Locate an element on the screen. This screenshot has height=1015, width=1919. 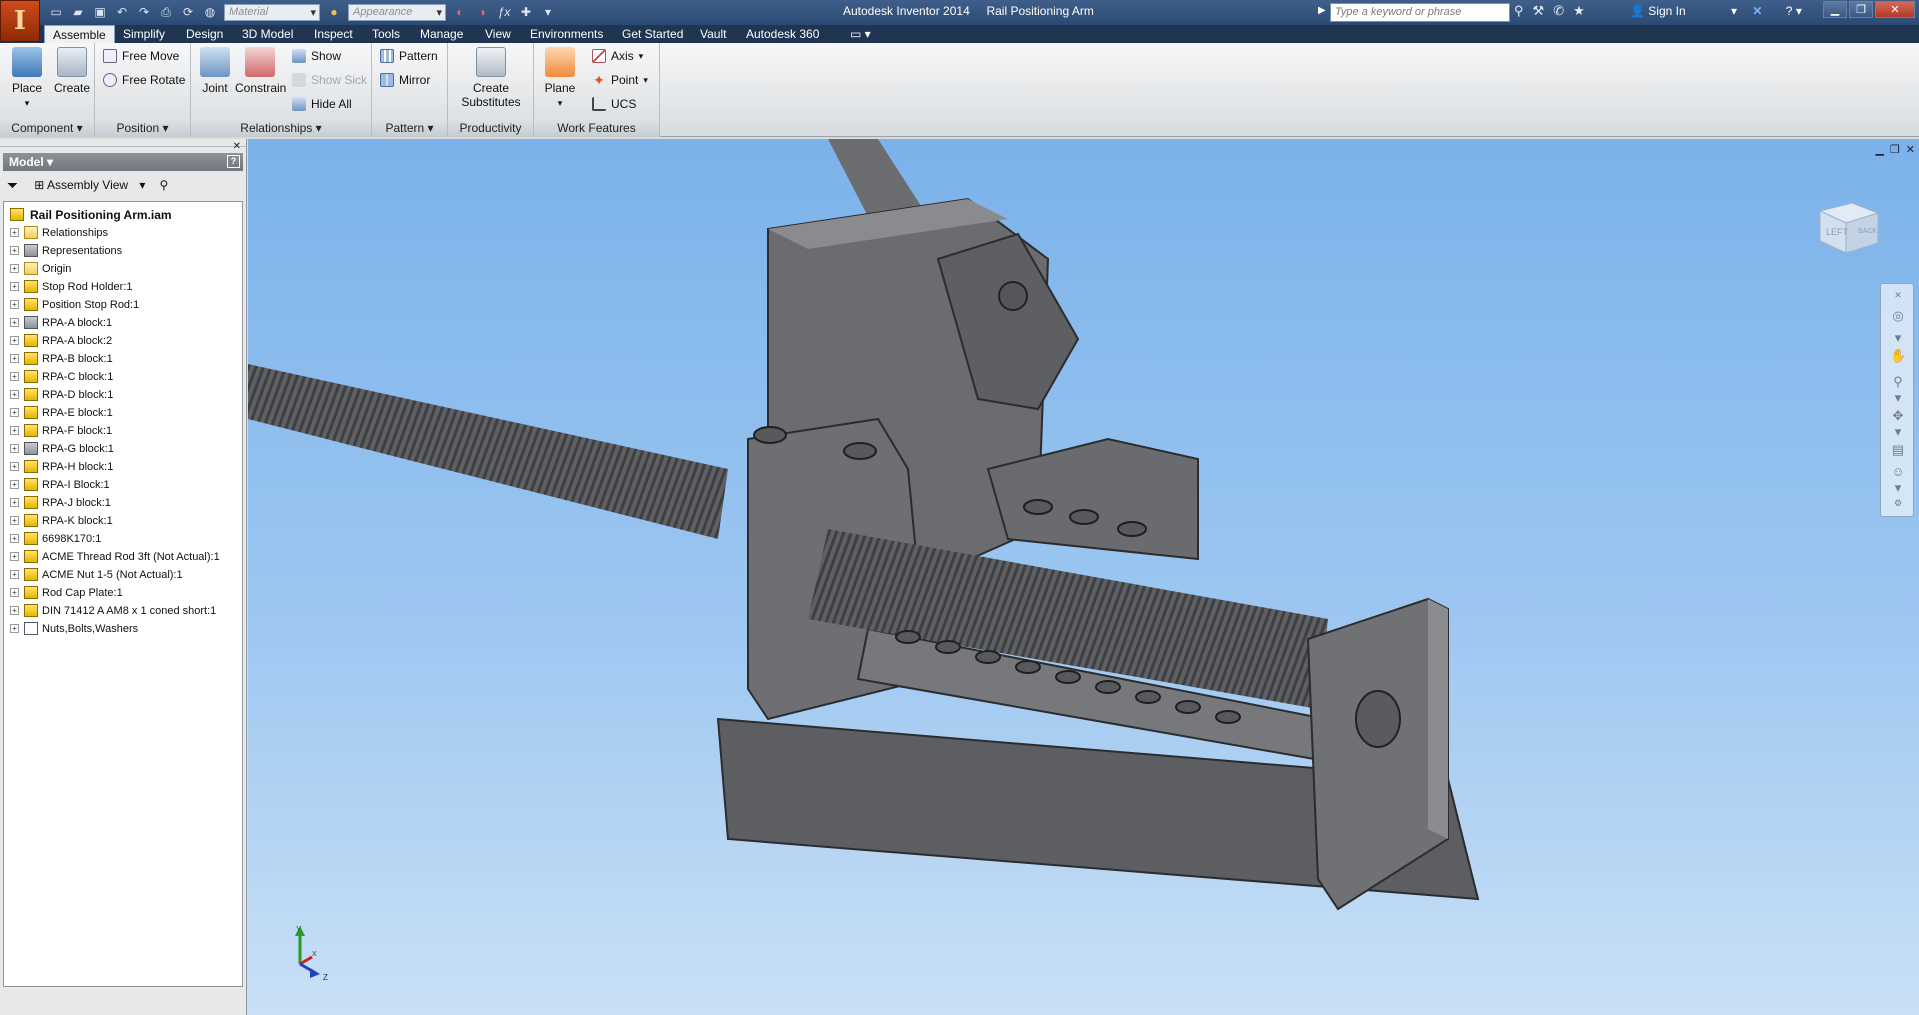
tree-item: + Nuts,Bolts,Washers is located at coordinates (71, 628).